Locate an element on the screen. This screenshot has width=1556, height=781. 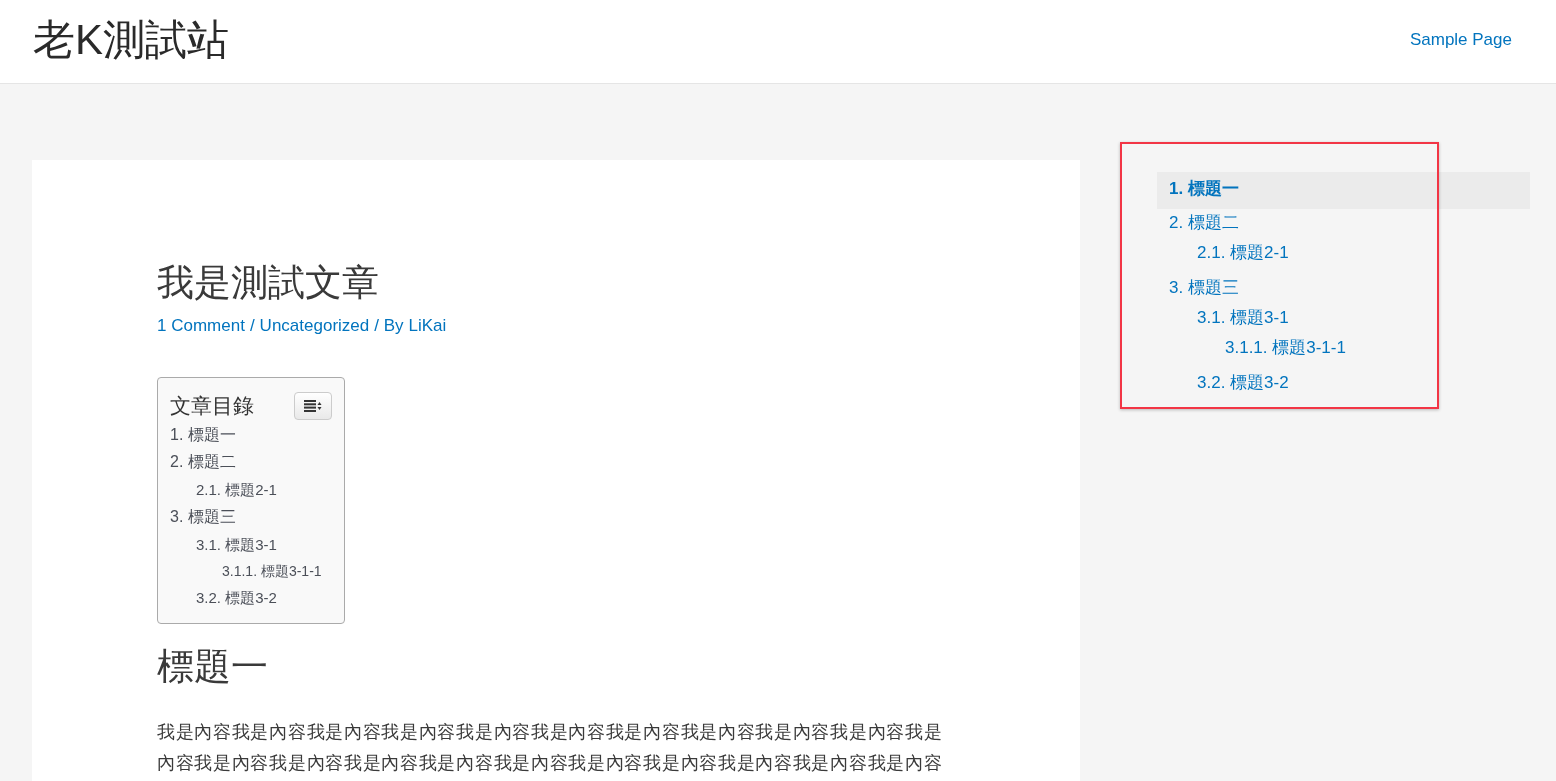
meta-link: 1 Comment is located at coordinates (201, 326).